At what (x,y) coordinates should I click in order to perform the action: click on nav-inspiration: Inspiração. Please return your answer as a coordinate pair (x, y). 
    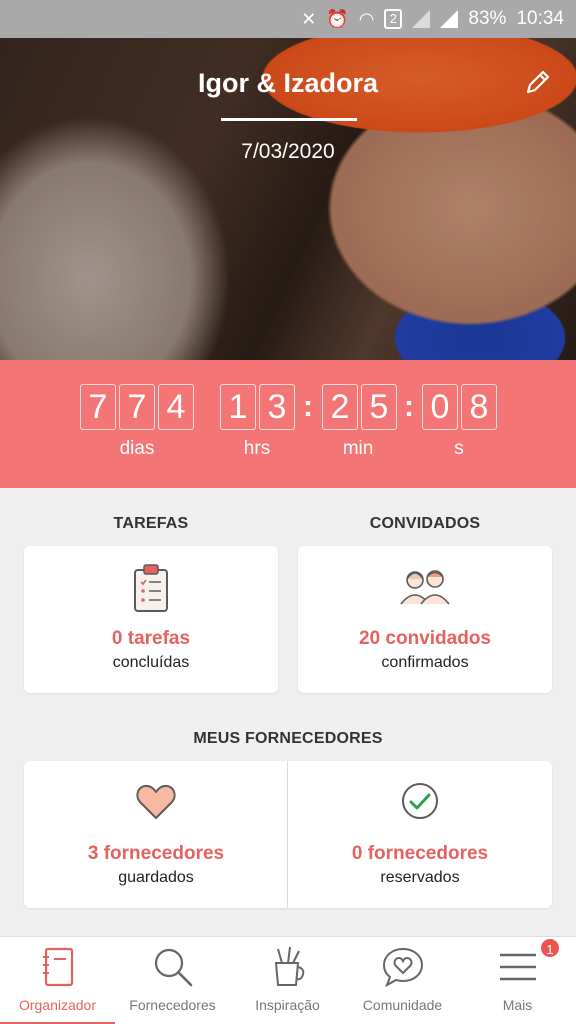
    Looking at the image, I should click on (287, 980).